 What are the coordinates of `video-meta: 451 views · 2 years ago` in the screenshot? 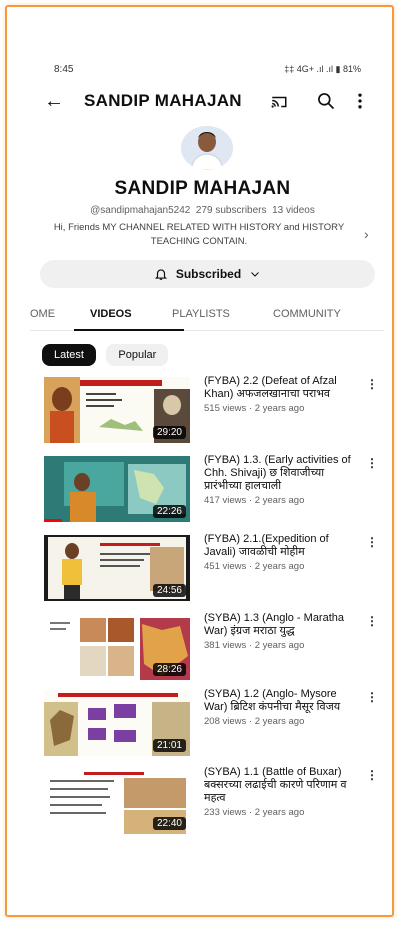 It's located at (254, 566).